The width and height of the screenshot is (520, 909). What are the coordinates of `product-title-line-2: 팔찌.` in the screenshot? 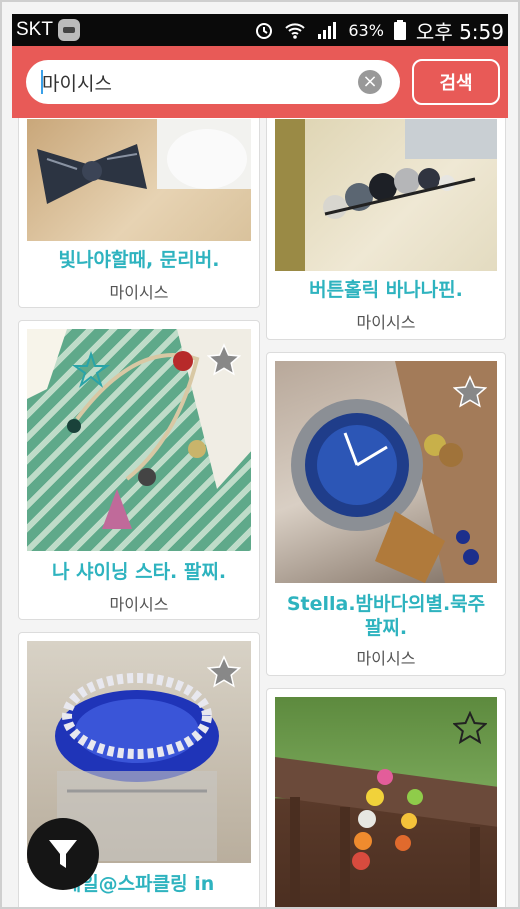 It's located at (386, 628).